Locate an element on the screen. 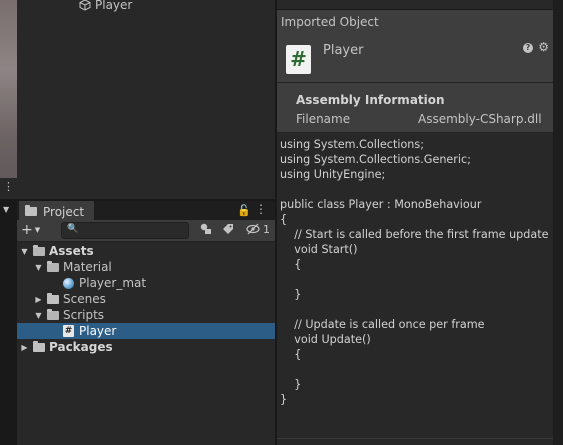 The width and height of the screenshot is (563, 445). project-tab-bar: Project 🔓 ⋮ is located at coordinates (146, 211).